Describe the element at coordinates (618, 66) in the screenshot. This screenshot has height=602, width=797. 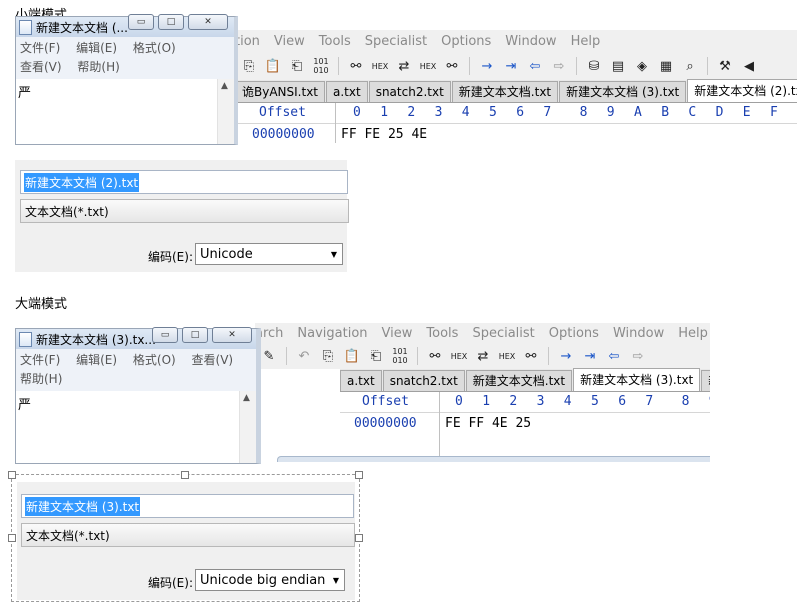
I see `ram-icon: ▤` at that location.